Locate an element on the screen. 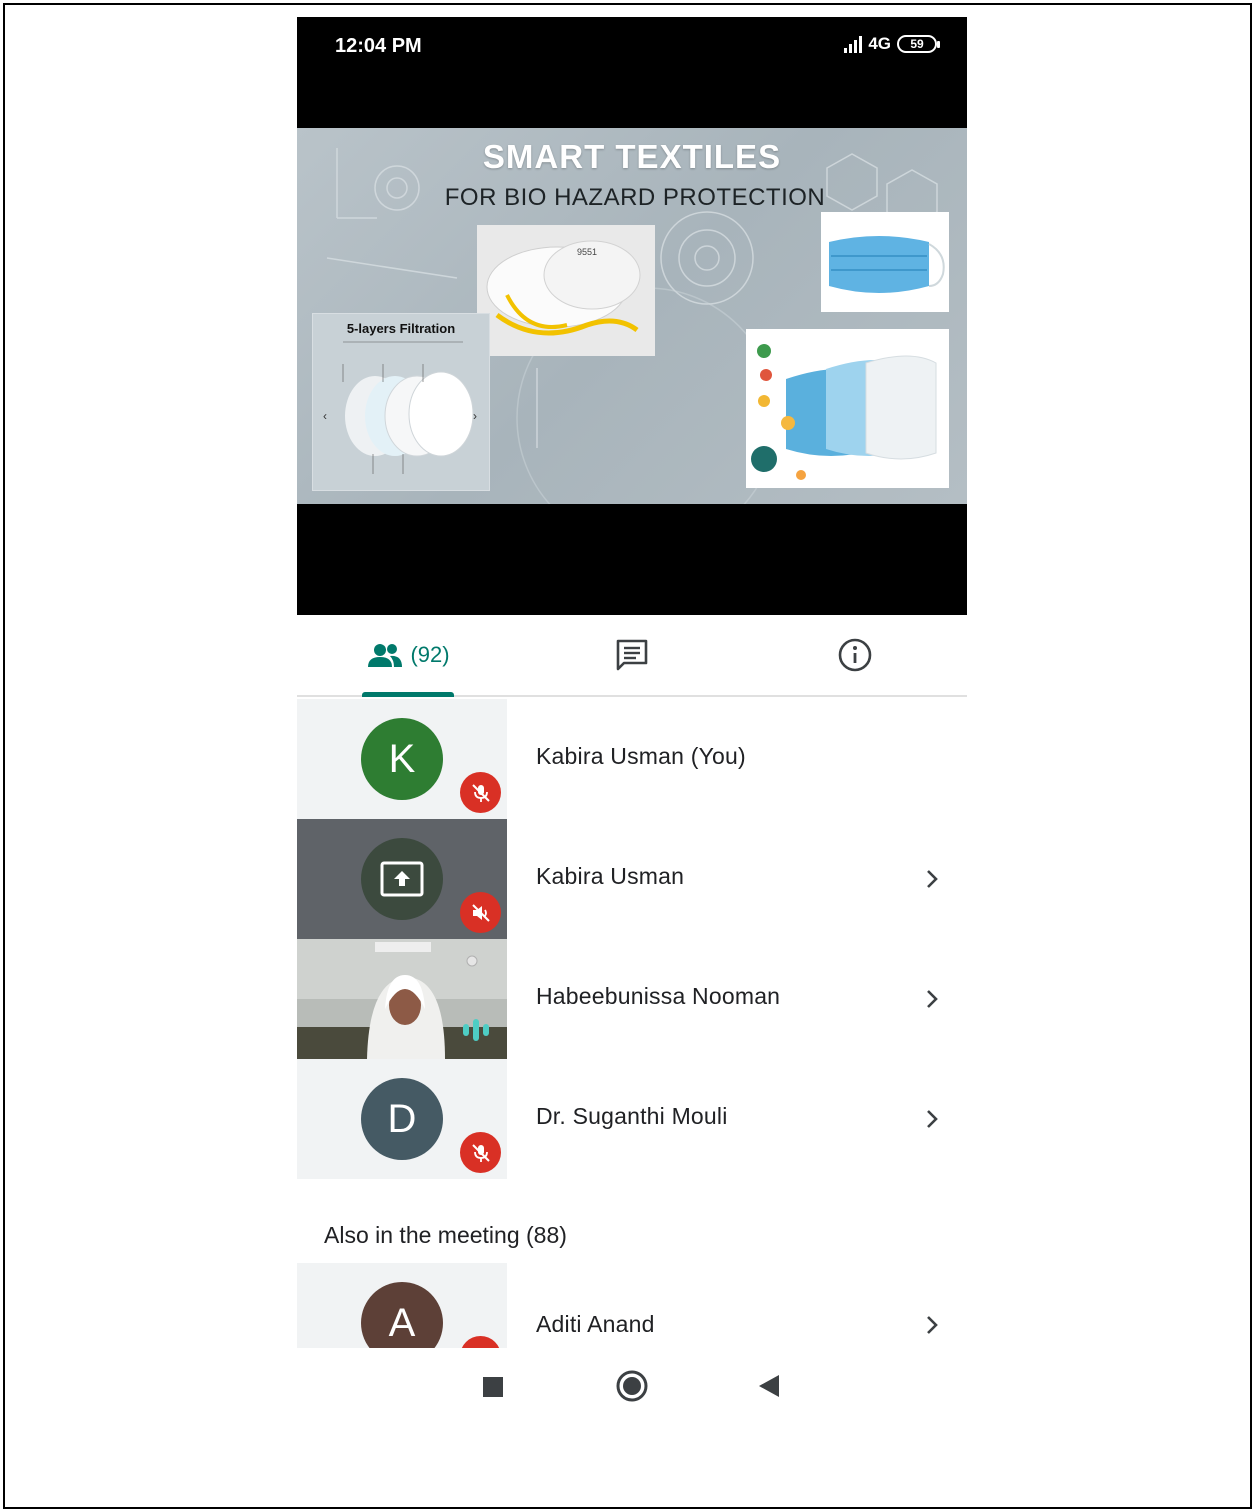 Image resolution: width=1257 pixels, height=1512 pixels. participant-tile is located at coordinates (402, 879).